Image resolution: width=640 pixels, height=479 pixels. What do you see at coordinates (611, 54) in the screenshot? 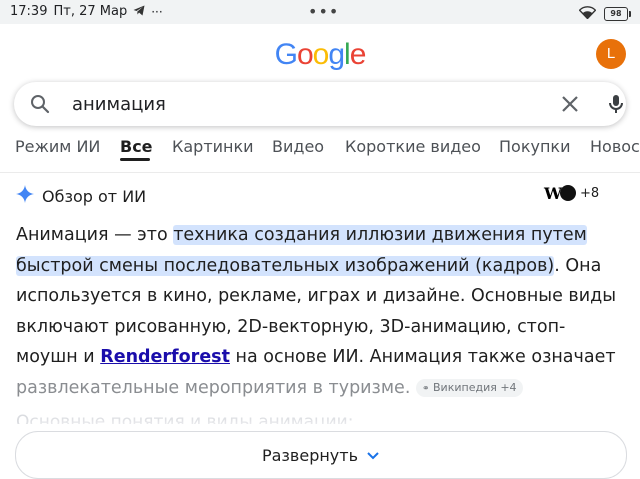
I see `account-avatar: L` at bounding box center [611, 54].